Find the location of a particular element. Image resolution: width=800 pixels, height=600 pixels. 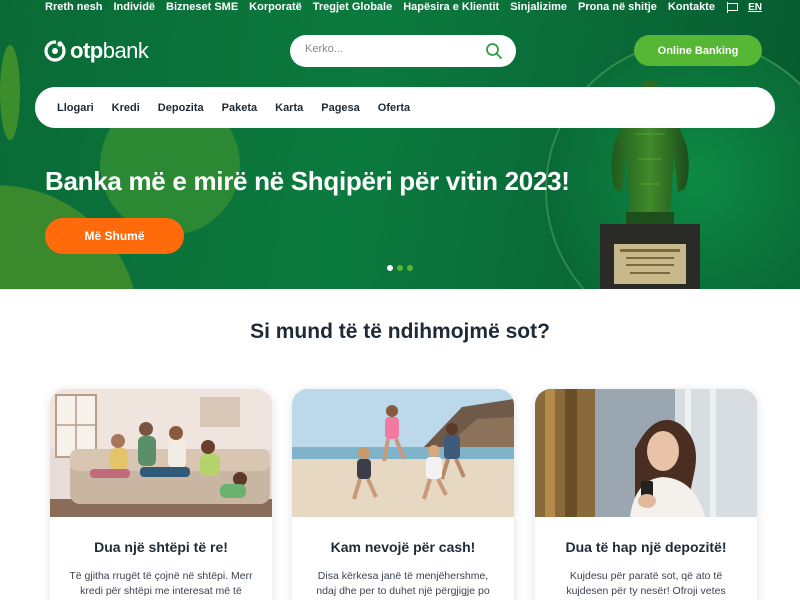

card-title: Dua të hap një depozitë! is located at coordinates (646, 547).